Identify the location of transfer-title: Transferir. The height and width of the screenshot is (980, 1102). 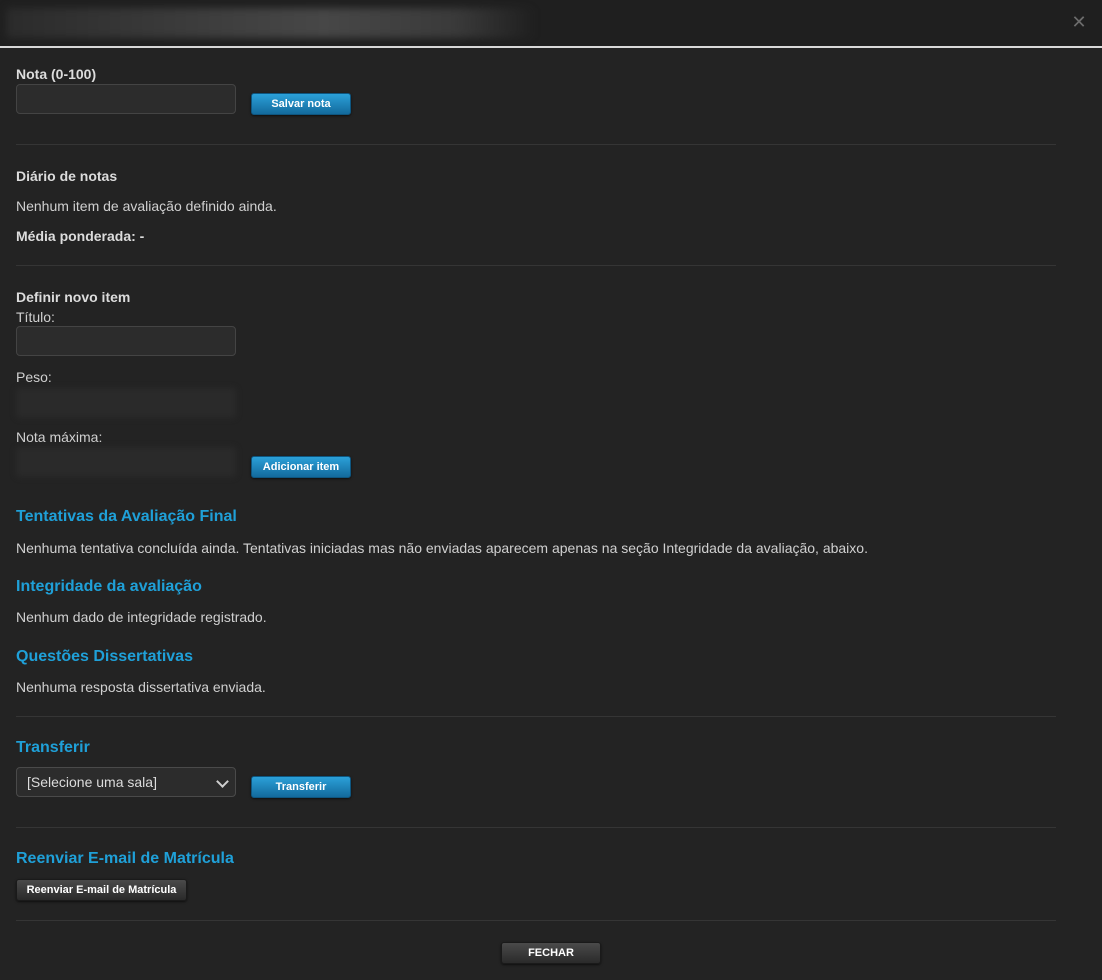
(53, 747).